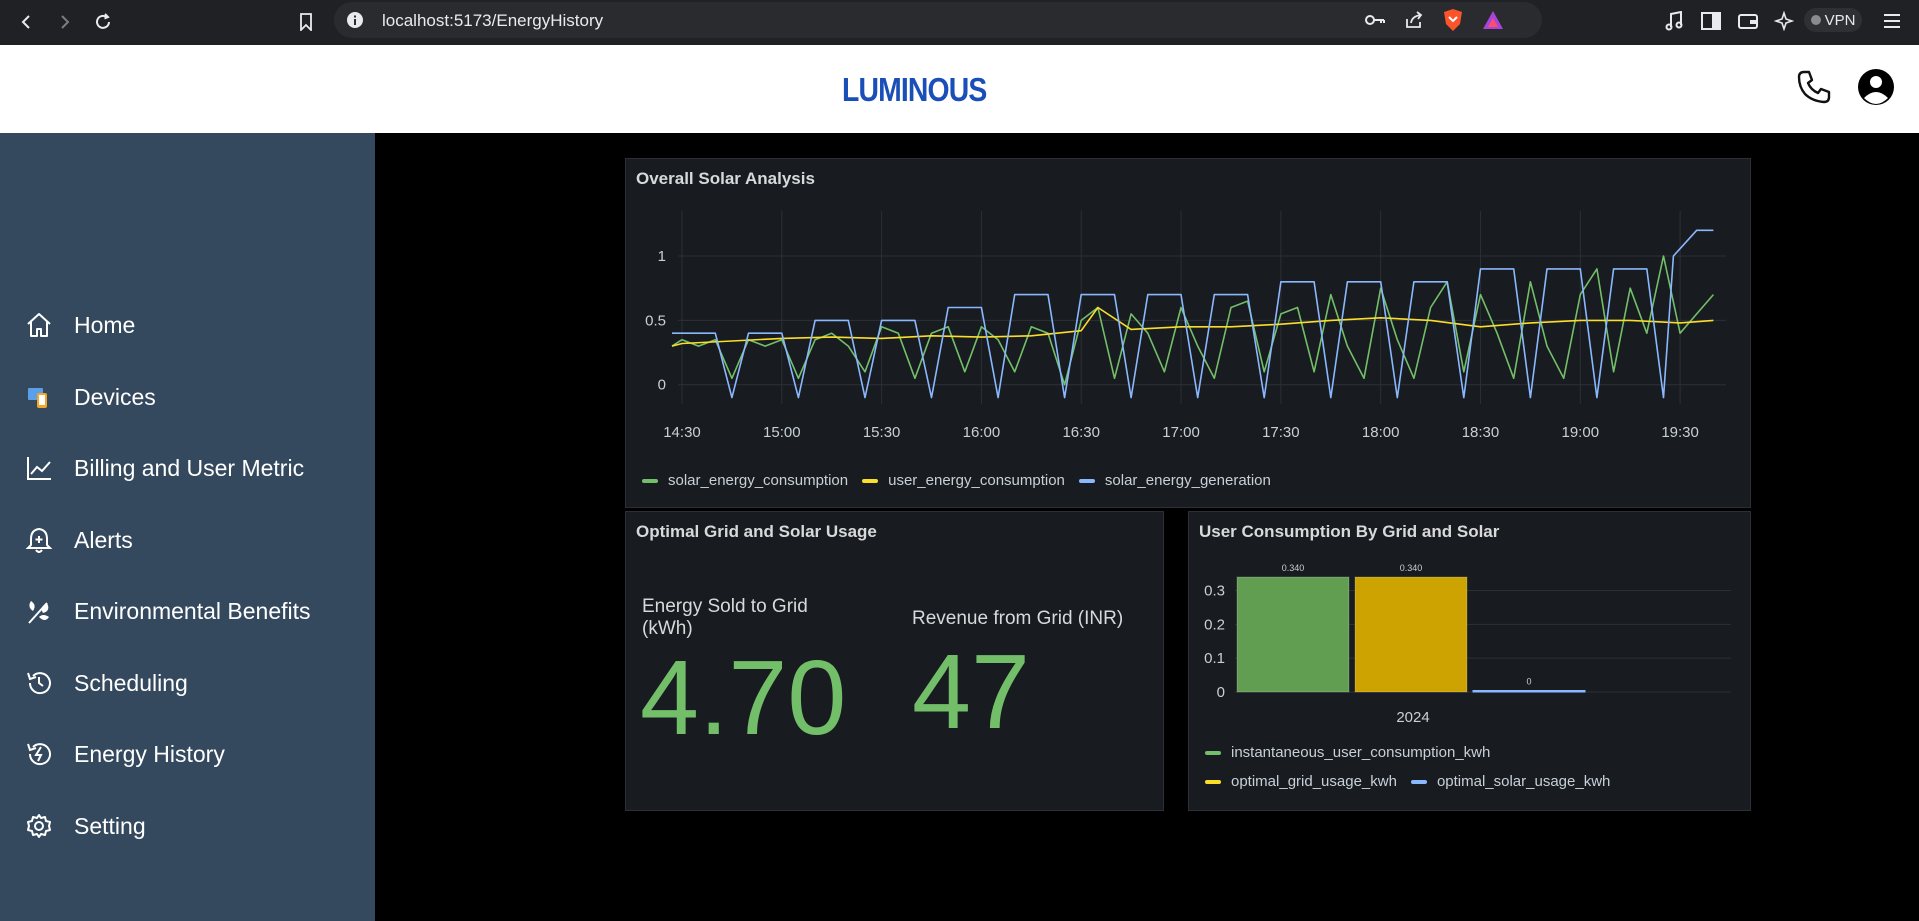 The width and height of the screenshot is (1919, 921). Describe the element at coordinates (725, 618) in the screenshot. I see `energy-sold-label: Energy Sold to Grid (kWh)` at that location.